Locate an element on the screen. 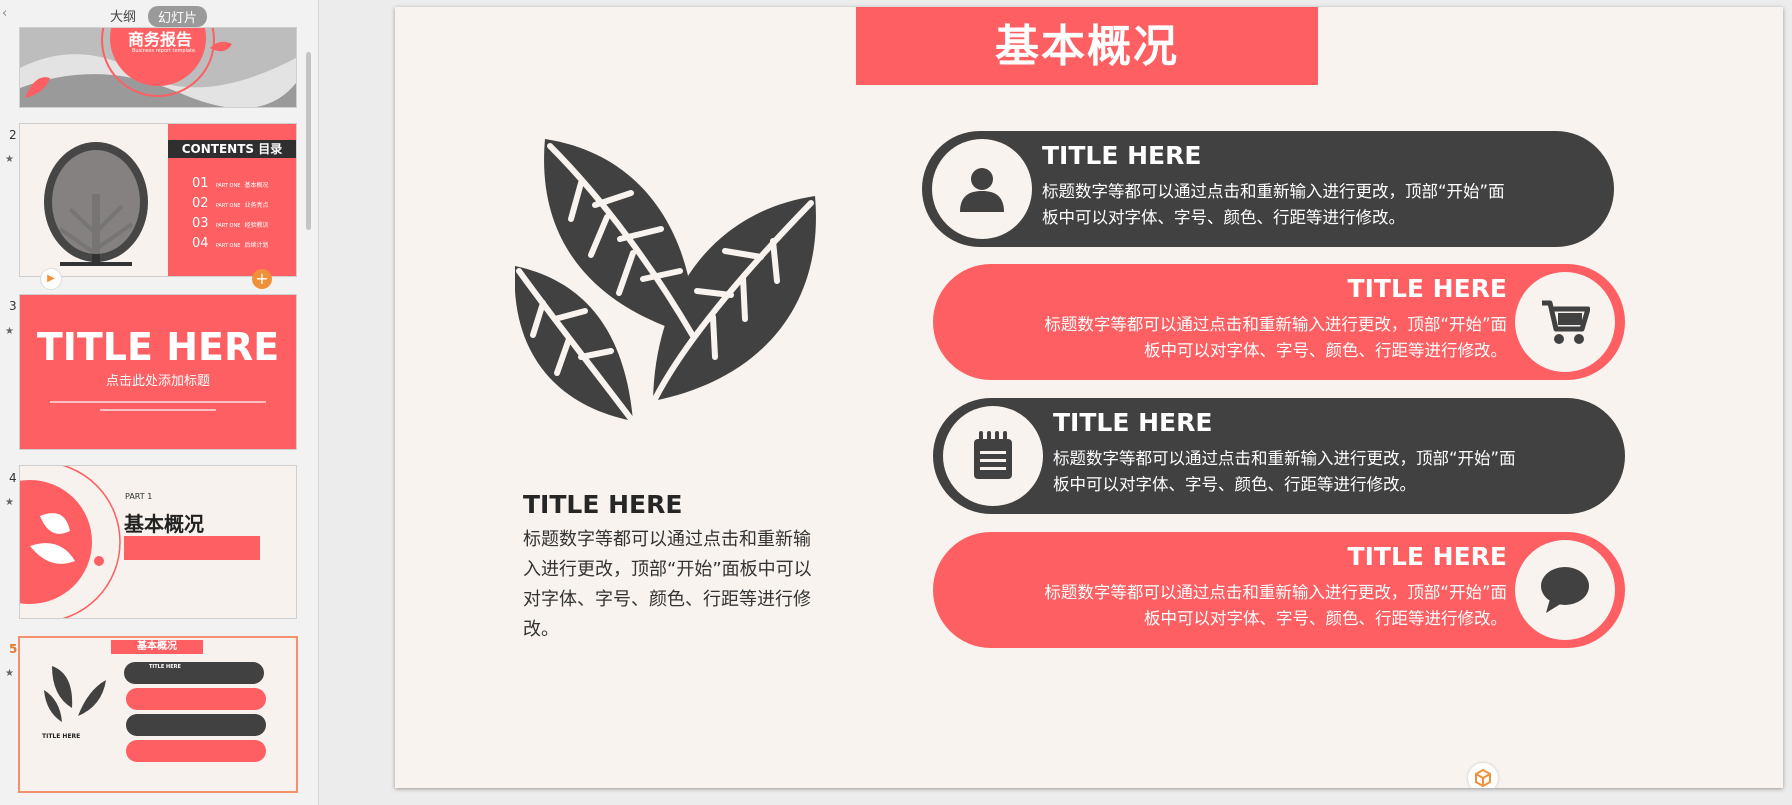 This screenshot has width=1792, height=805. cube-logo-icon is located at coordinates (1483, 778).